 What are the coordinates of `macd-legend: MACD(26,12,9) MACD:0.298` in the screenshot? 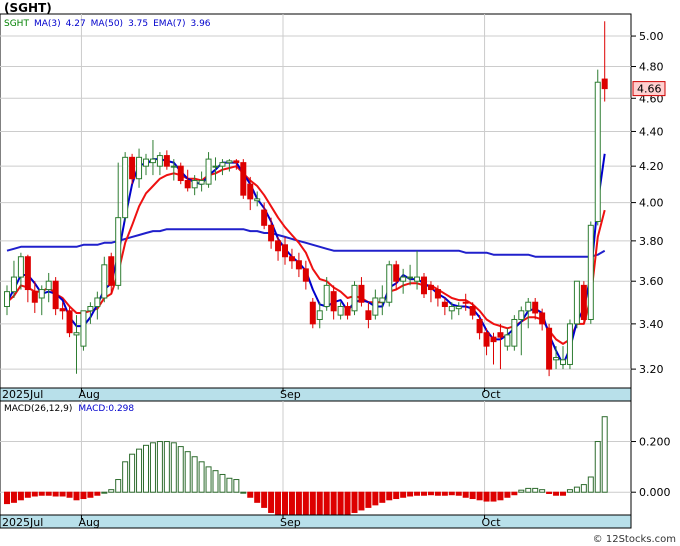 It's located at (69, 409).